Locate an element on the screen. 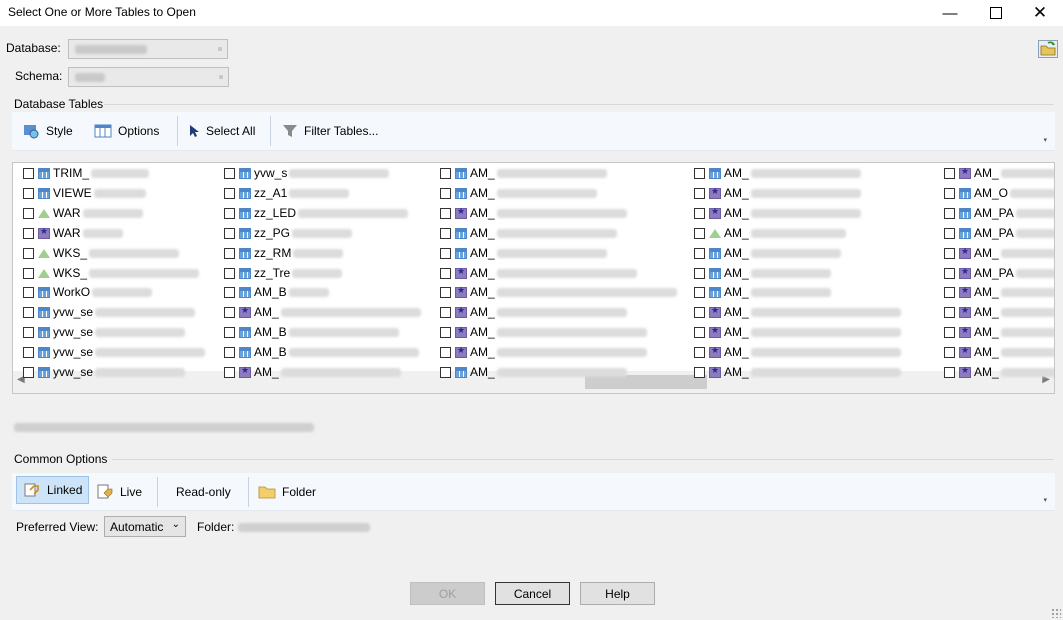 The image size is (1063, 620). select-all-button: Select All is located at coordinates (221, 131).